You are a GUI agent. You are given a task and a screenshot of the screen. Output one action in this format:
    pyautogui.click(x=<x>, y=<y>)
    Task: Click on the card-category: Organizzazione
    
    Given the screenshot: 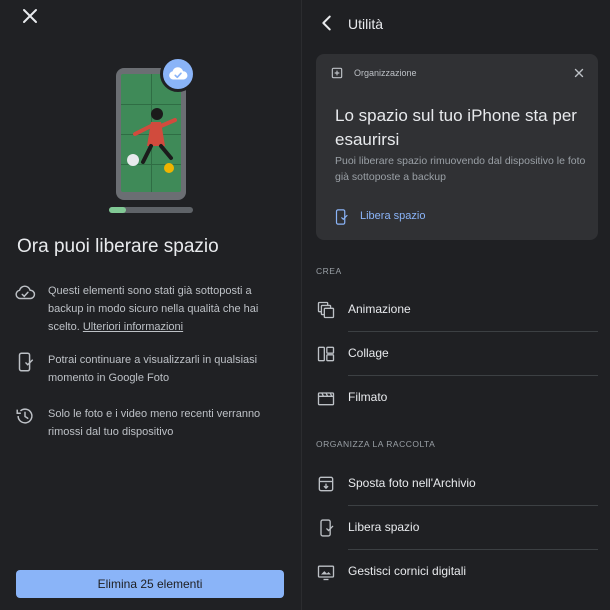 What is the action you would take?
    pyautogui.click(x=385, y=73)
    